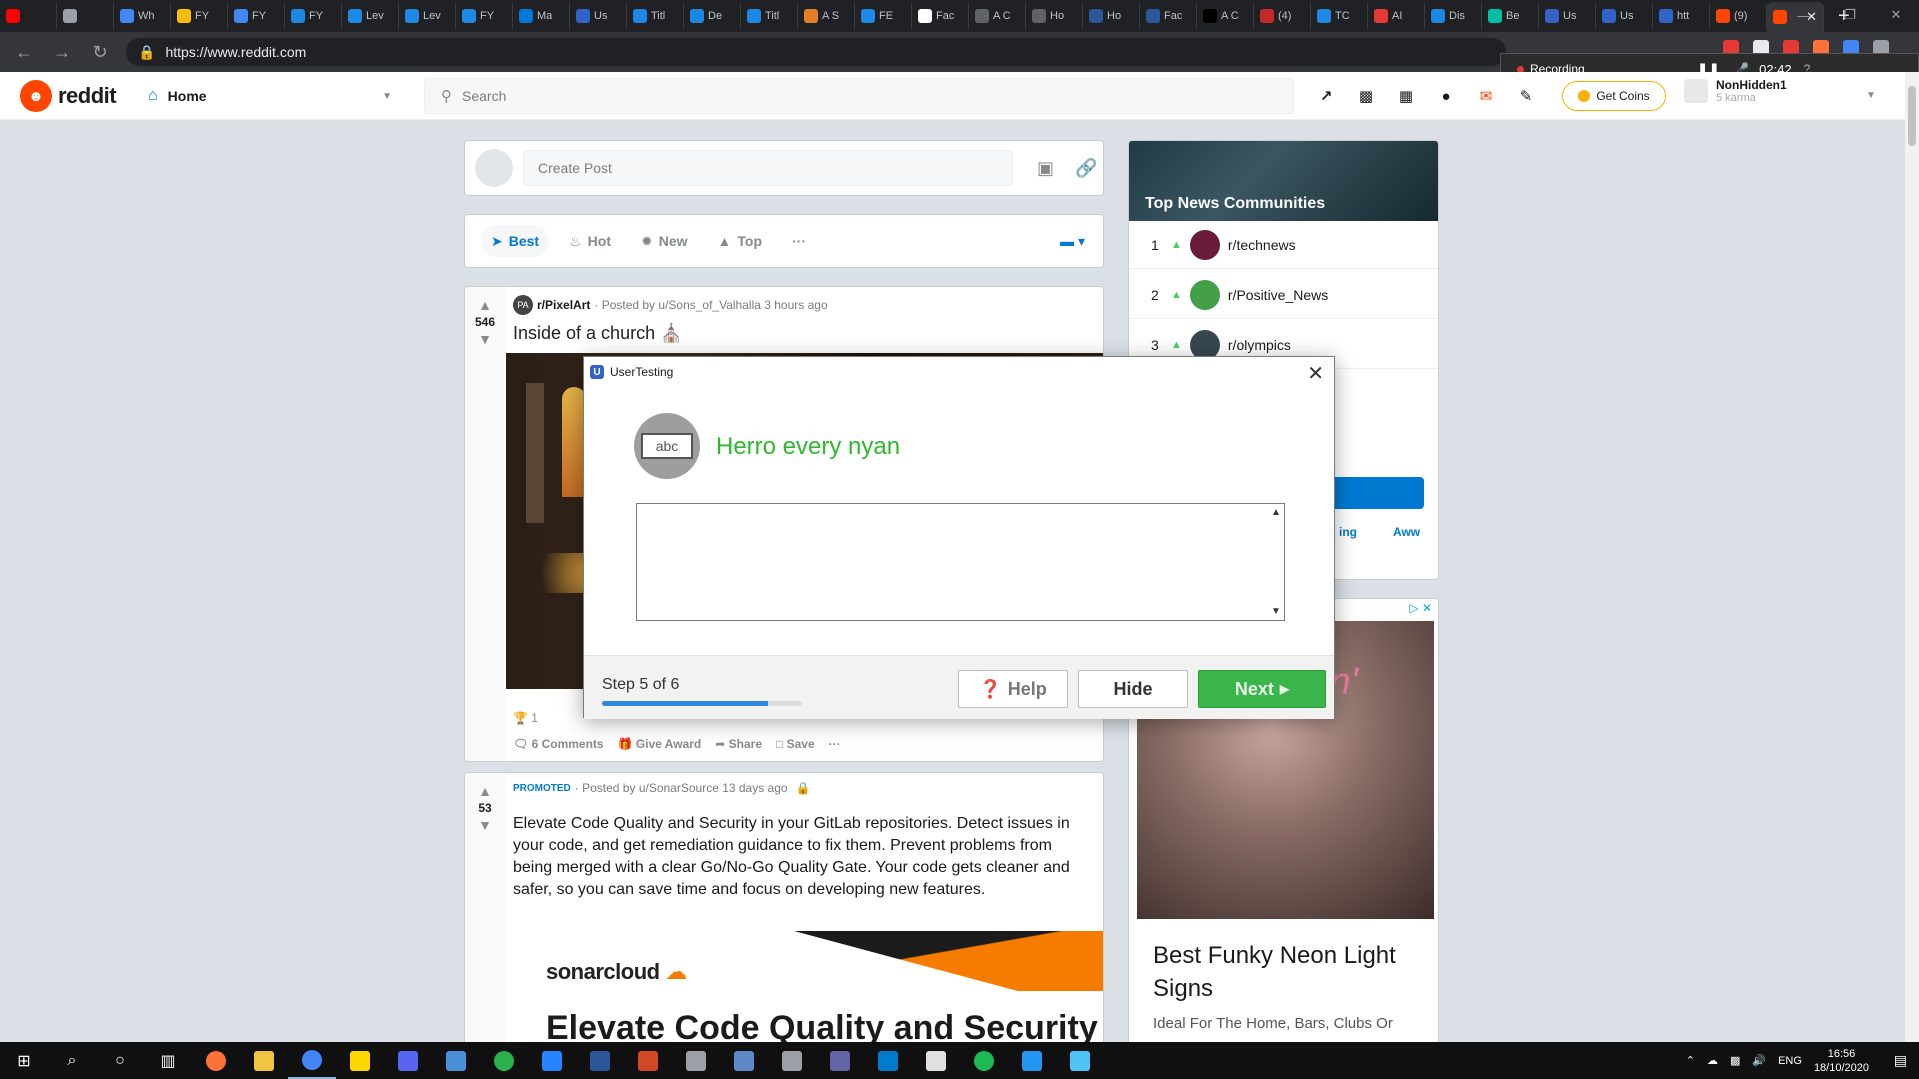  Describe the element at coordinates (883, 16) in the screenshot. I see `browser-tab: FE` at that location.